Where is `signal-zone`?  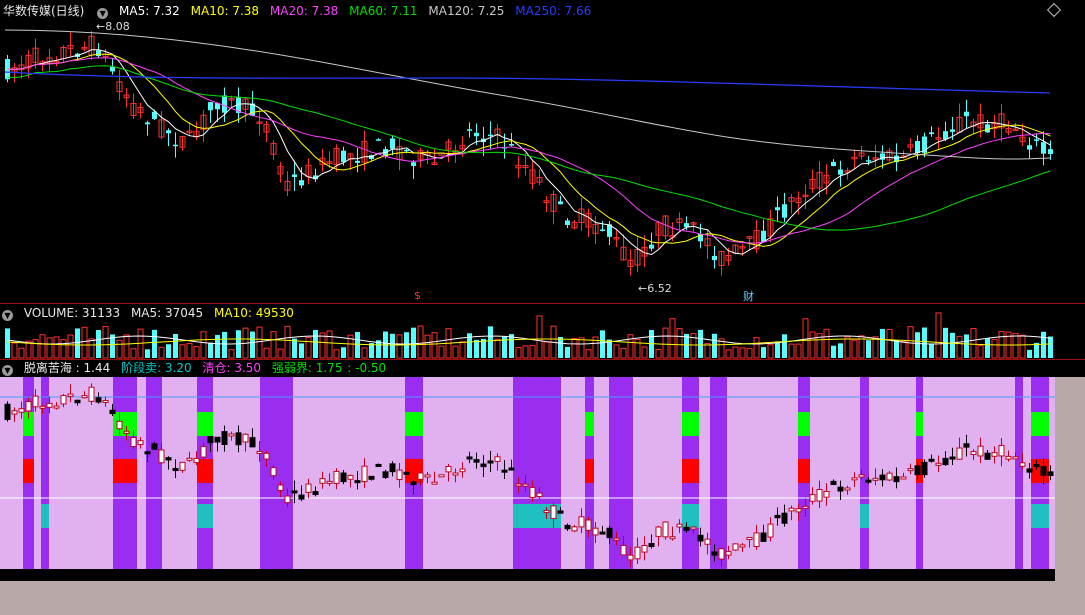 signal-zone is located at coordinates (537, 473).